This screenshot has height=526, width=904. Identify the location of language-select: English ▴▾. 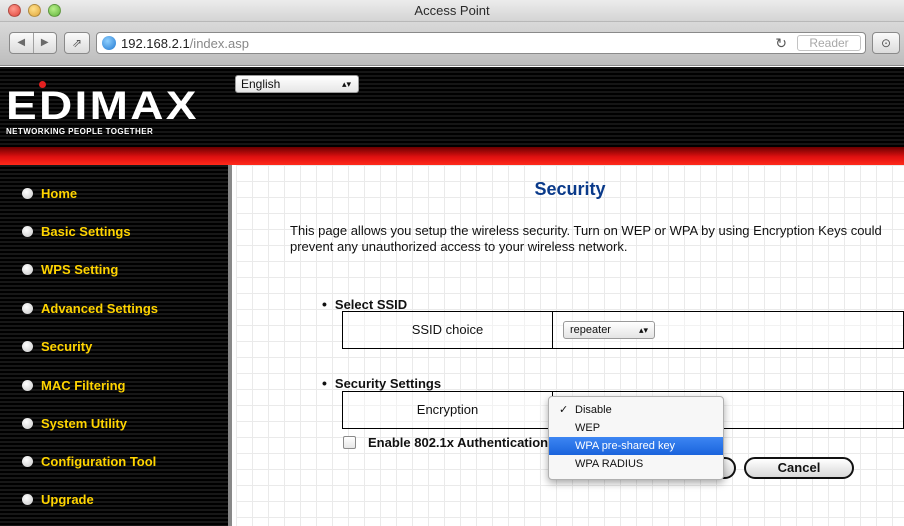
(297, 84).